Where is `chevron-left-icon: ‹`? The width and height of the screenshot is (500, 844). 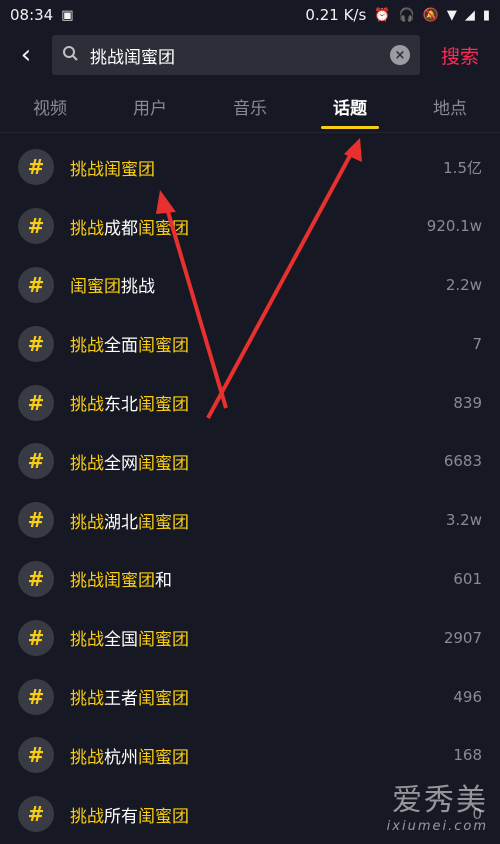 chevron-left-icon: ‹ is located at coordinates (26, 55).